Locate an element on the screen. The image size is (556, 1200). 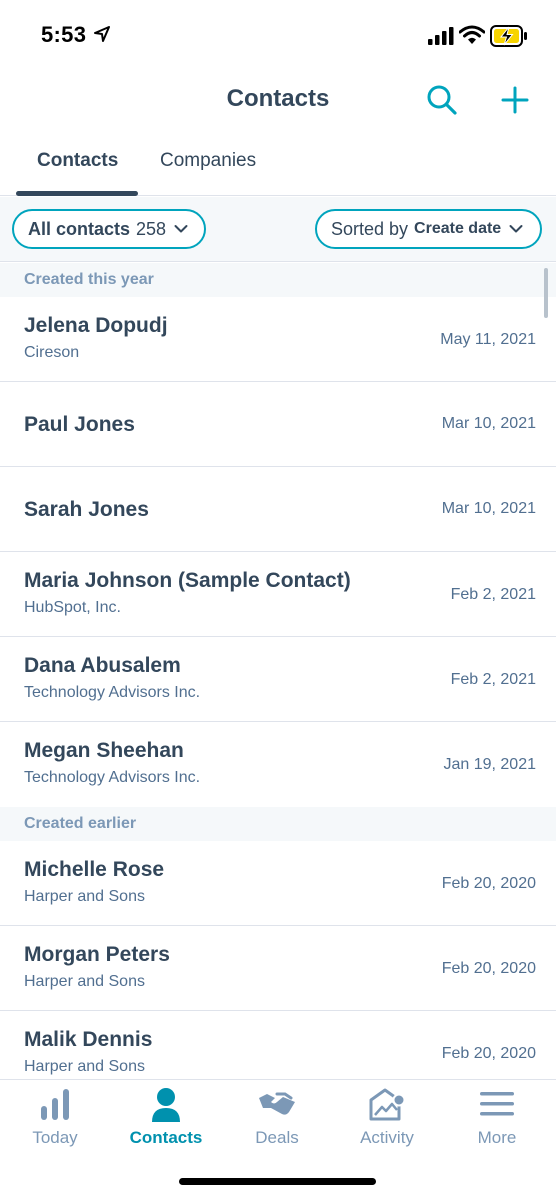
bar-chart-icon is located at coordinates (55, 1104).